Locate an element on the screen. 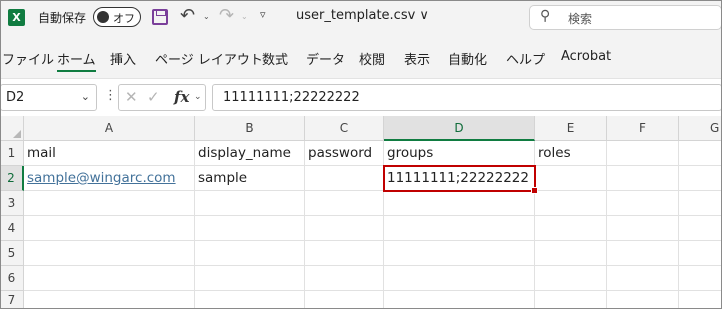 The width and height of the screenshot is (722, 309). cell-e2 is located at coordinates (571, 178).